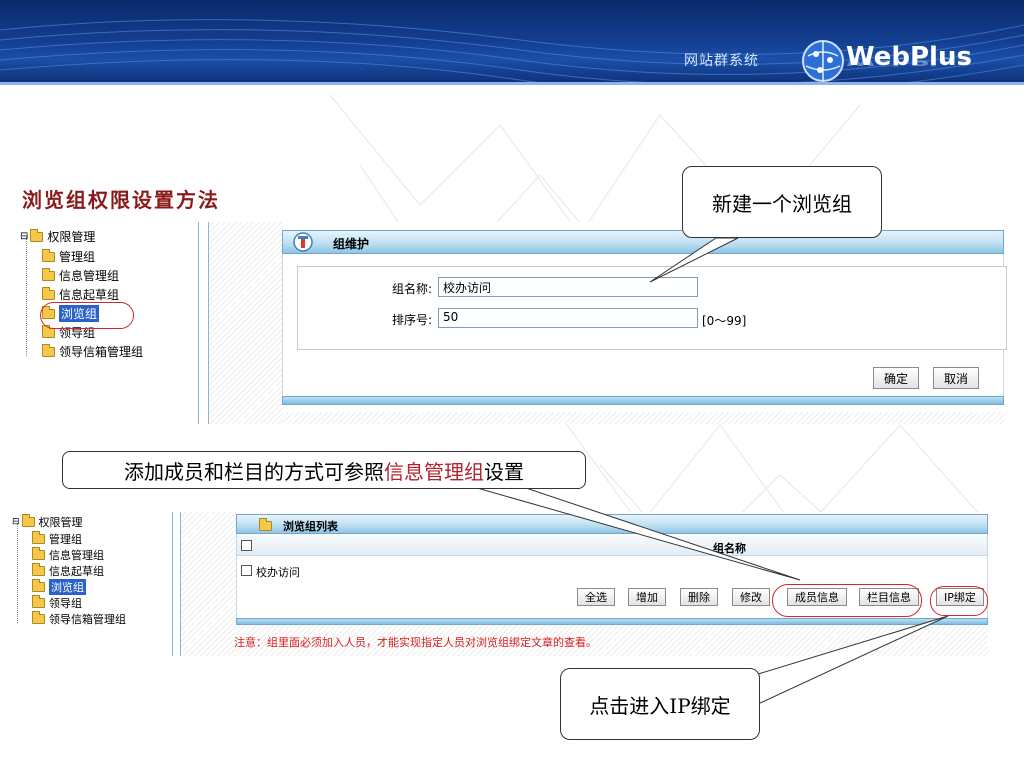 This screenshot has height=768, width=1024. What do you see at coordinates (434, 471) in the screenshot?
I see `callout-add-members-highlight: 信息管理组` at bounding box center [434, 471].